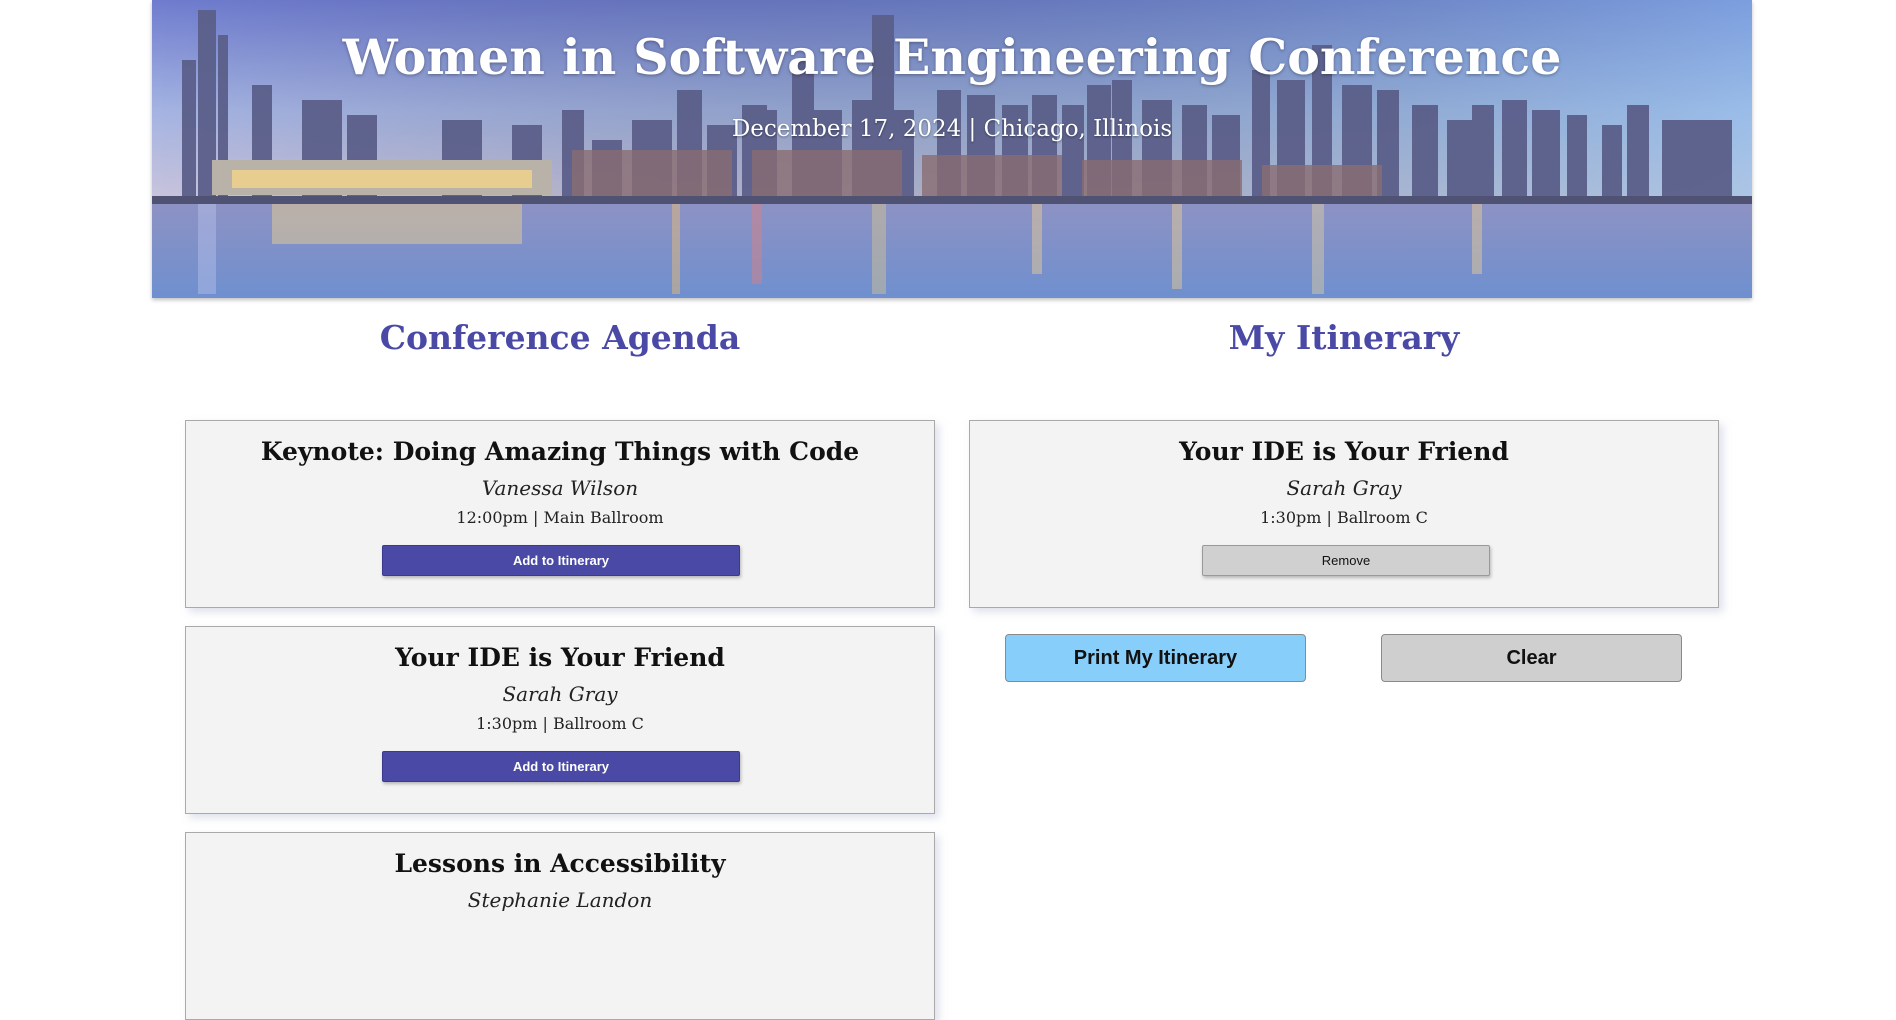 This screenshot has height=1020, width=1896. Describe the element at coordinates (560, 451) in the screenshot. I see `session-title: Keynote: Doing Amazing Things with Code` at that location.